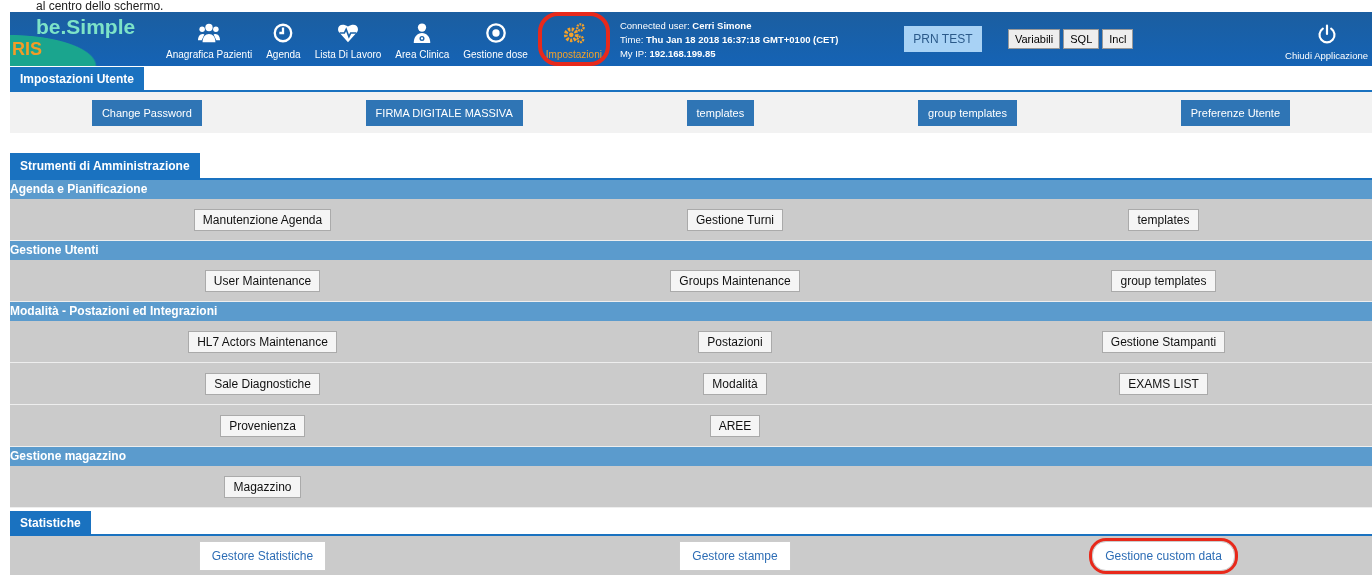 This screenshot has height=577, width=1372. I want to click on admin-button: Gestione Stampanti, so click(1163, 341).